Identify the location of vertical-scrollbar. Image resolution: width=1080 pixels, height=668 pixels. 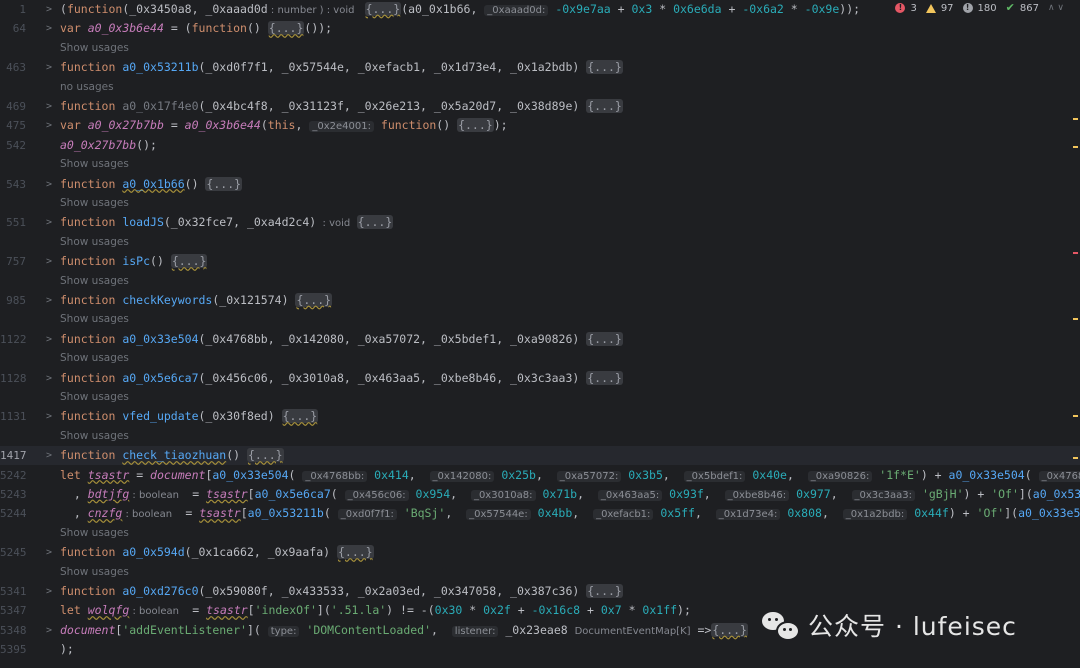
(1075, 334).